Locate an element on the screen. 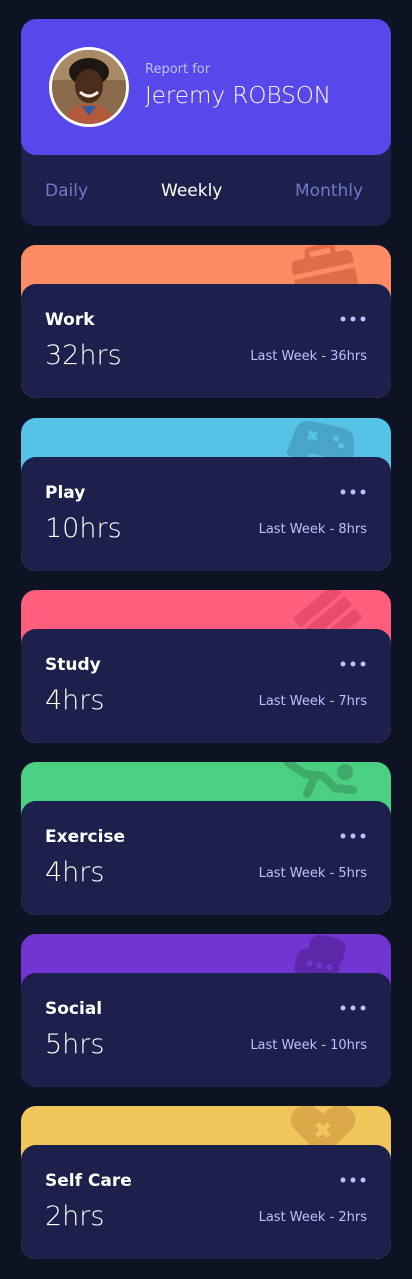  activity-card-exercise: Exercise 4hrs Last Week - 5hrs is located at coordinates (206, 838).